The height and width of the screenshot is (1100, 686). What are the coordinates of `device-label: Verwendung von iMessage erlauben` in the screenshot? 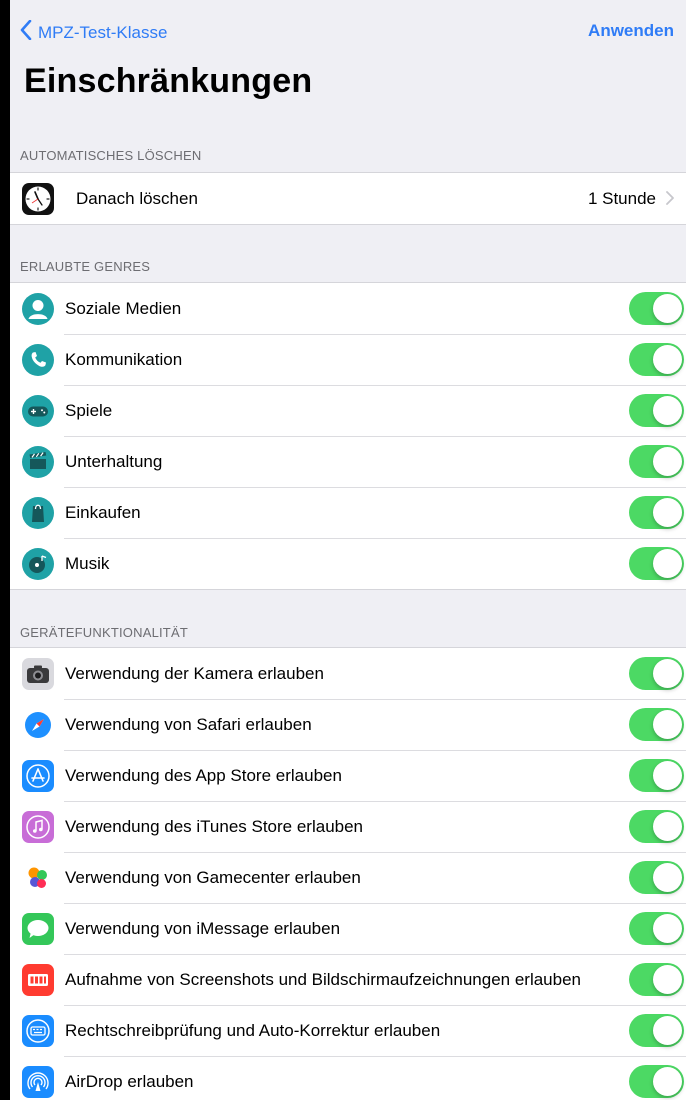 It's located at (203, 928).